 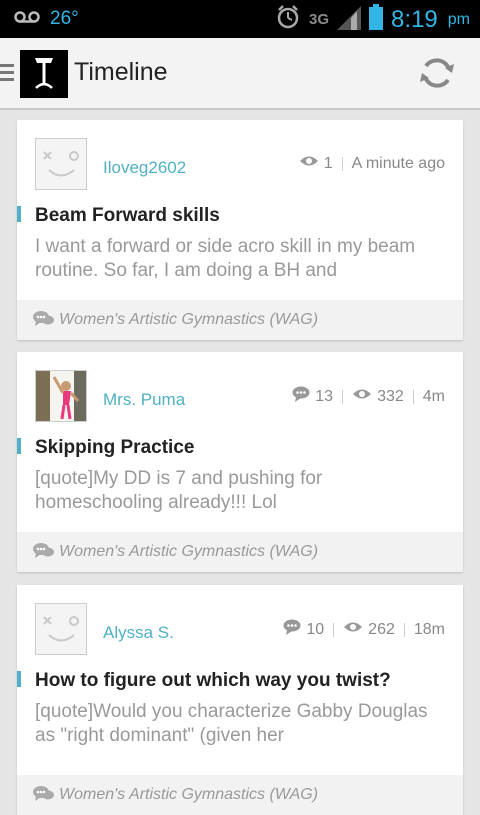 What do you see at coordinates (240, 74) in the screenshot?
I see `action-bar: Timeline` at bounding box center [240, 74].